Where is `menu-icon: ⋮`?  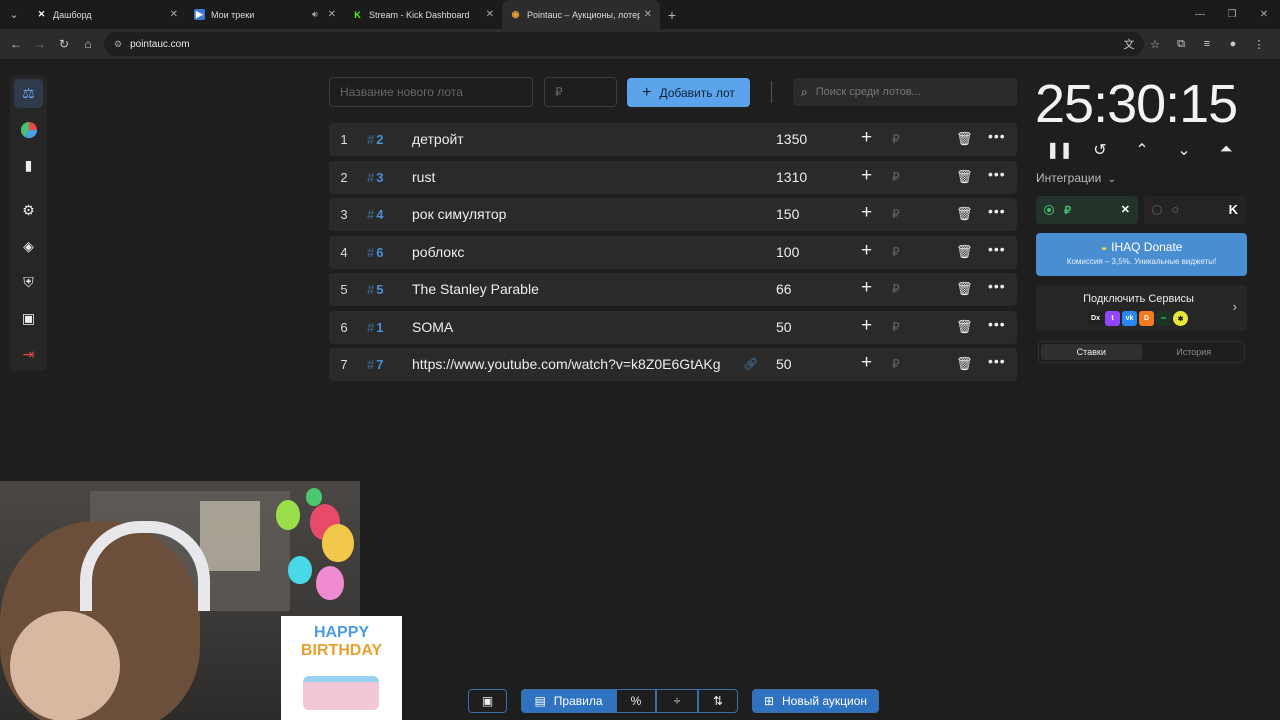 menu-icon: ⋮ is located at coordinates (1259, 44).